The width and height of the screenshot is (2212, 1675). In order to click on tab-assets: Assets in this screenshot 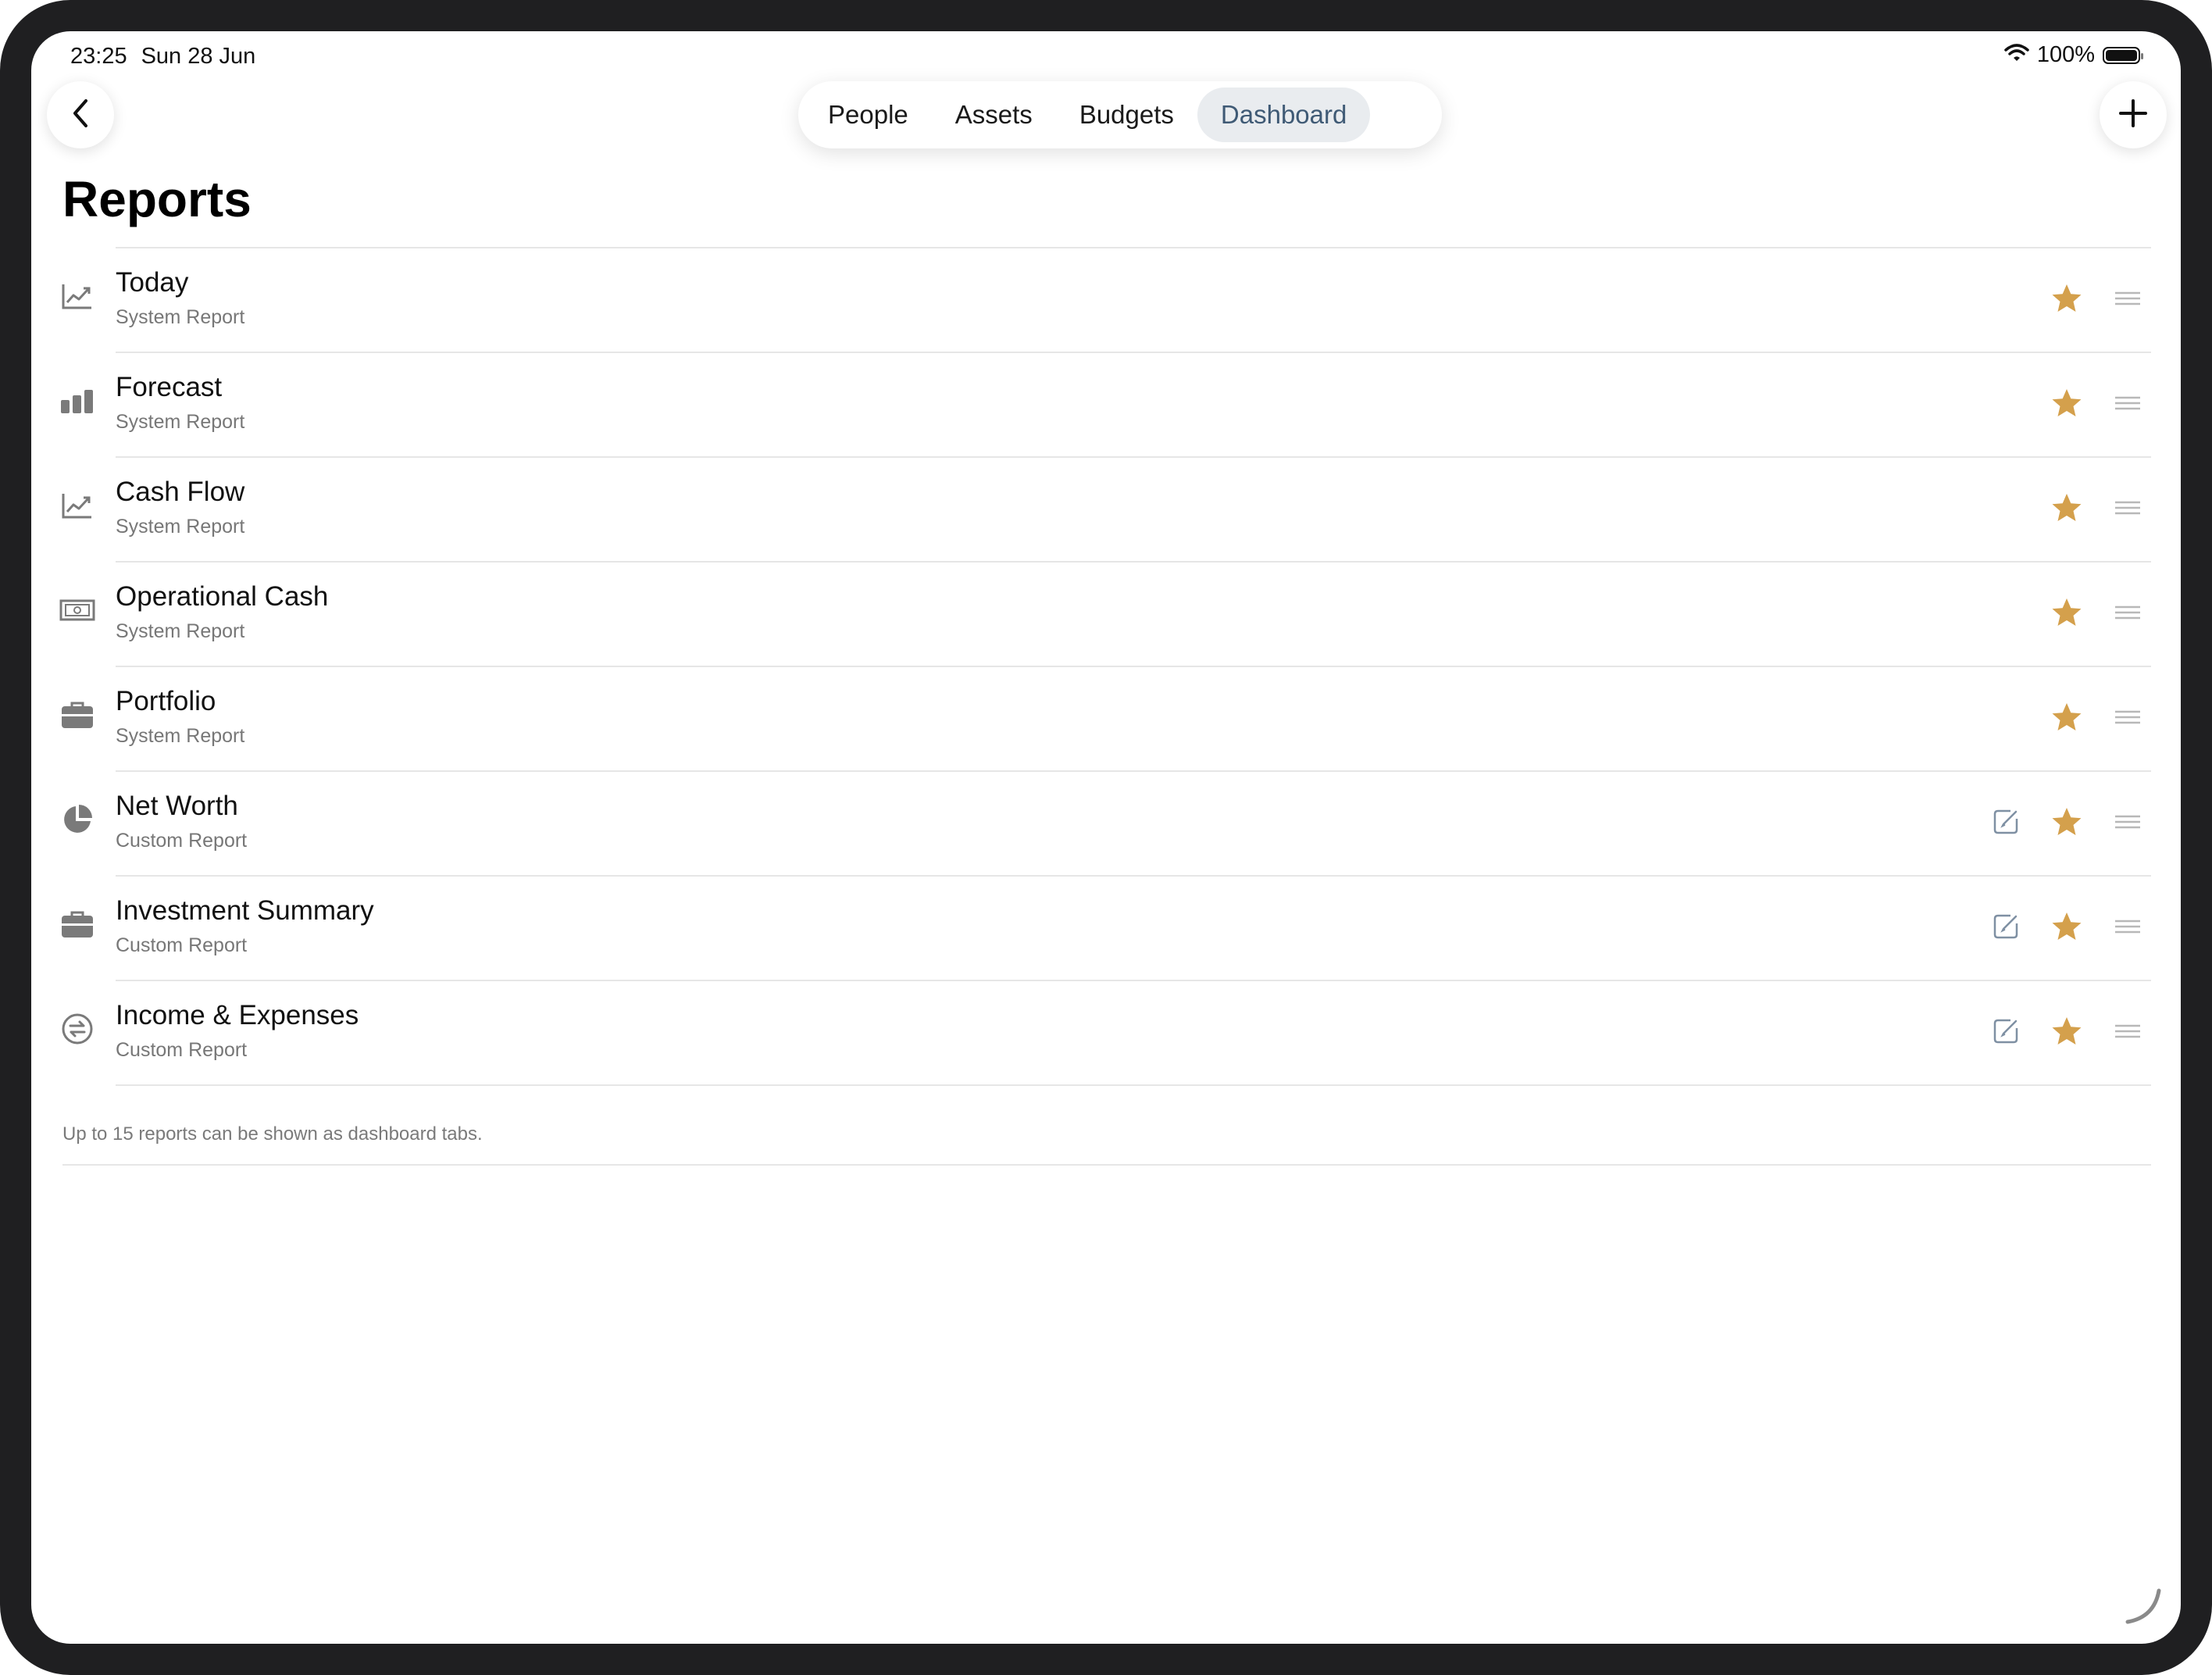, I will do `click(994, 115)`.